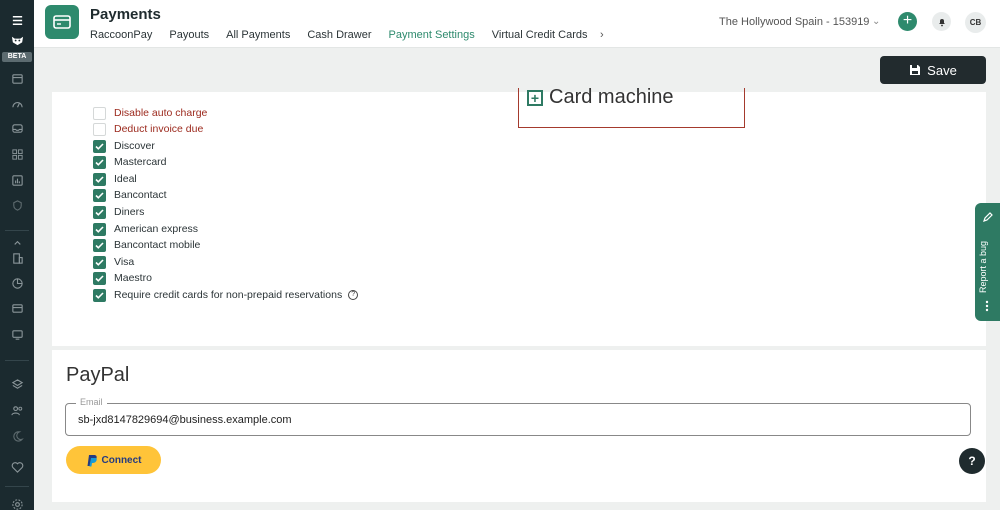  Describe the element at coordinates (91, 402) in the screenshot. I see `email-field-label: Email` at that location.